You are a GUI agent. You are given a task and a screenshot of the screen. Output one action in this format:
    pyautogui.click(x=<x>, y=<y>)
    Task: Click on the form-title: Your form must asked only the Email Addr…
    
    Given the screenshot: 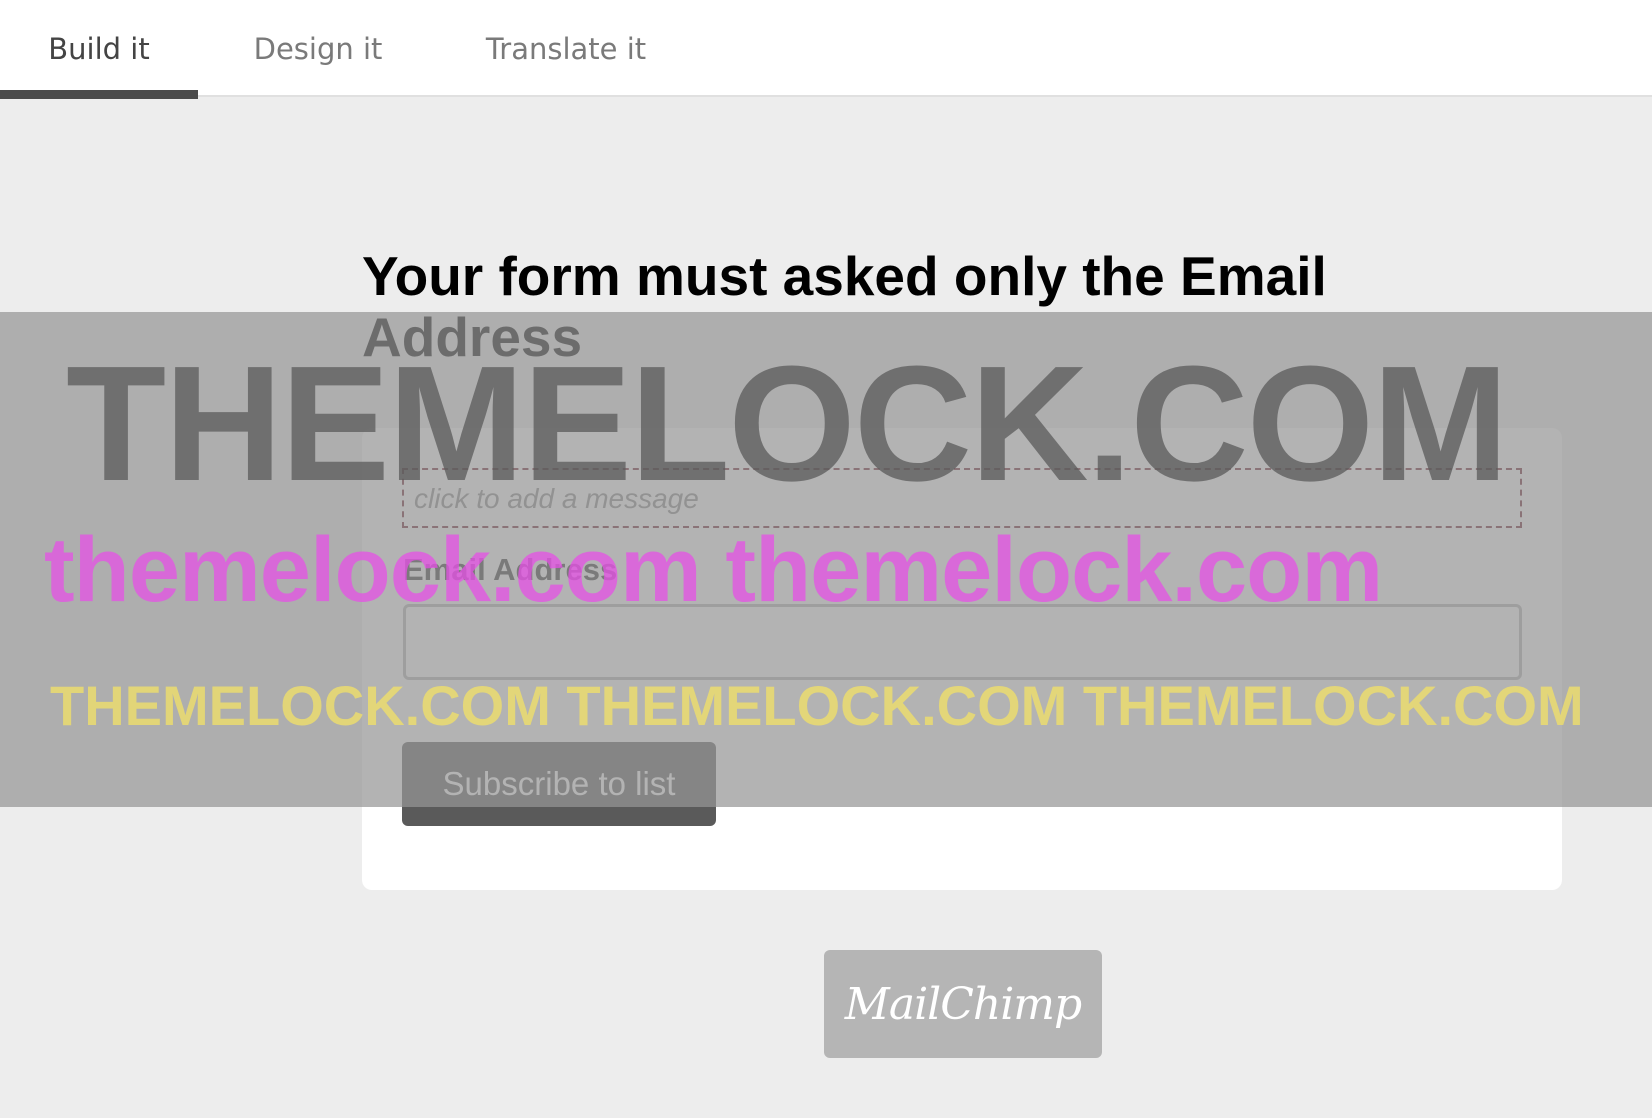 What is the action you would take?
    pyautogui.click(x=902, y=307)
    